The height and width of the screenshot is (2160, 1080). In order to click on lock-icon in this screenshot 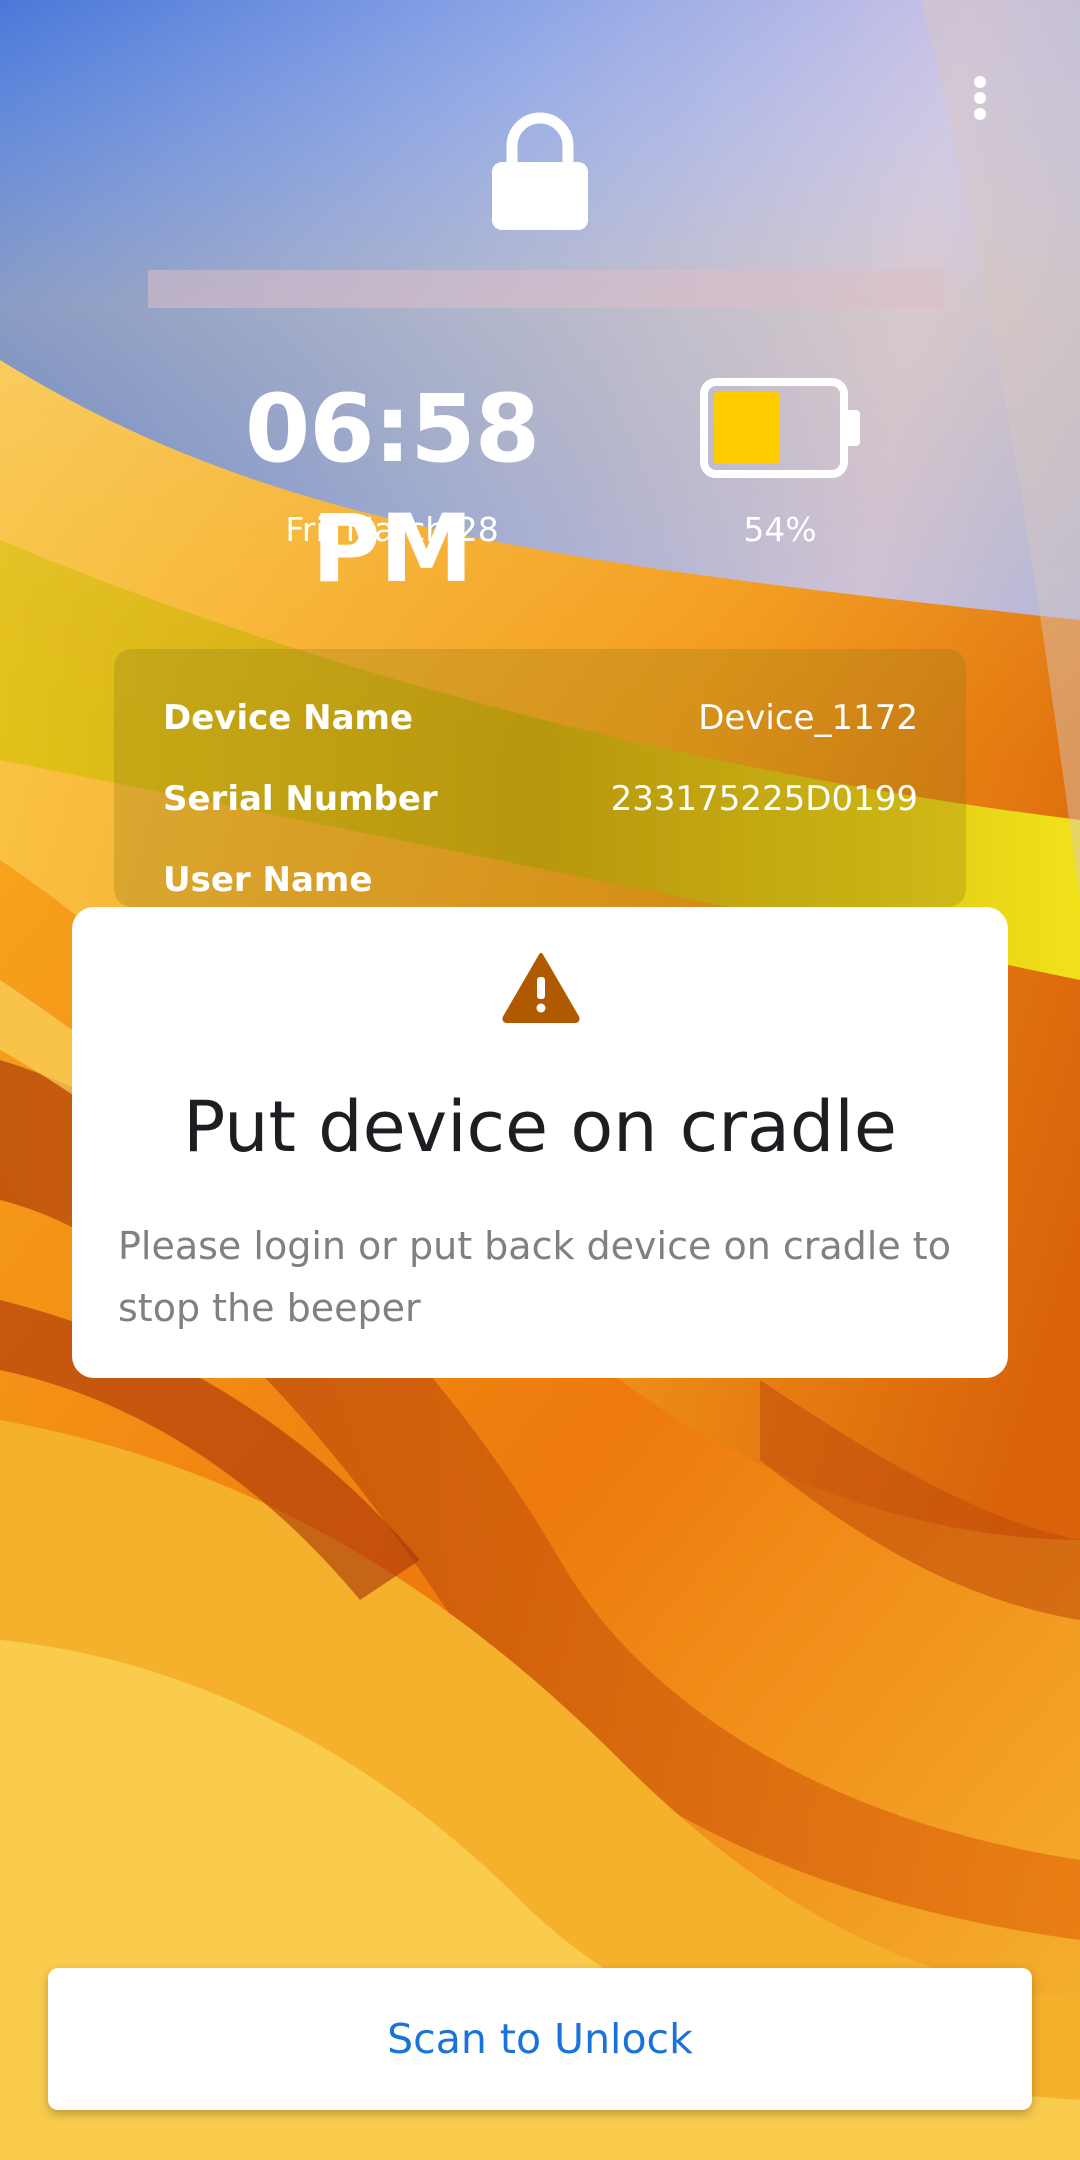, I will do `click(540, 168)`.